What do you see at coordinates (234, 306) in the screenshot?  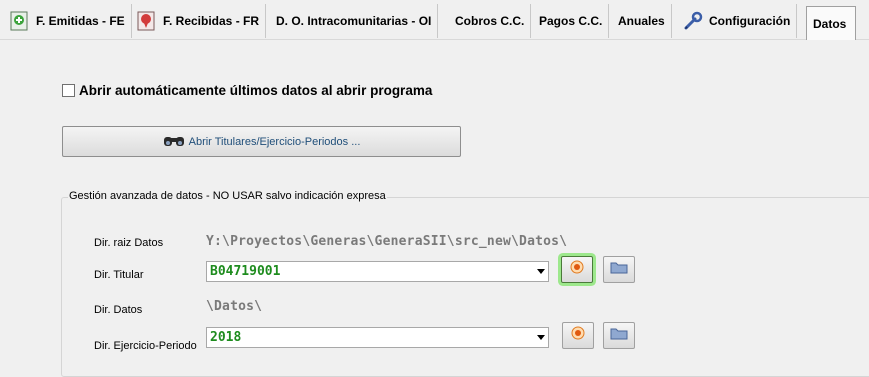 I see `dir-datos-value: \Datos\` at bounding box center [234, 306].